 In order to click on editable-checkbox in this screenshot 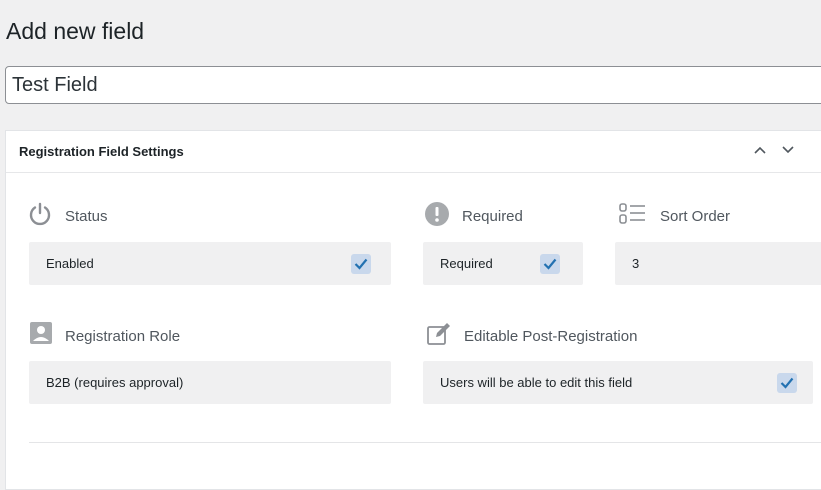, I will do `click(787, 383)`.